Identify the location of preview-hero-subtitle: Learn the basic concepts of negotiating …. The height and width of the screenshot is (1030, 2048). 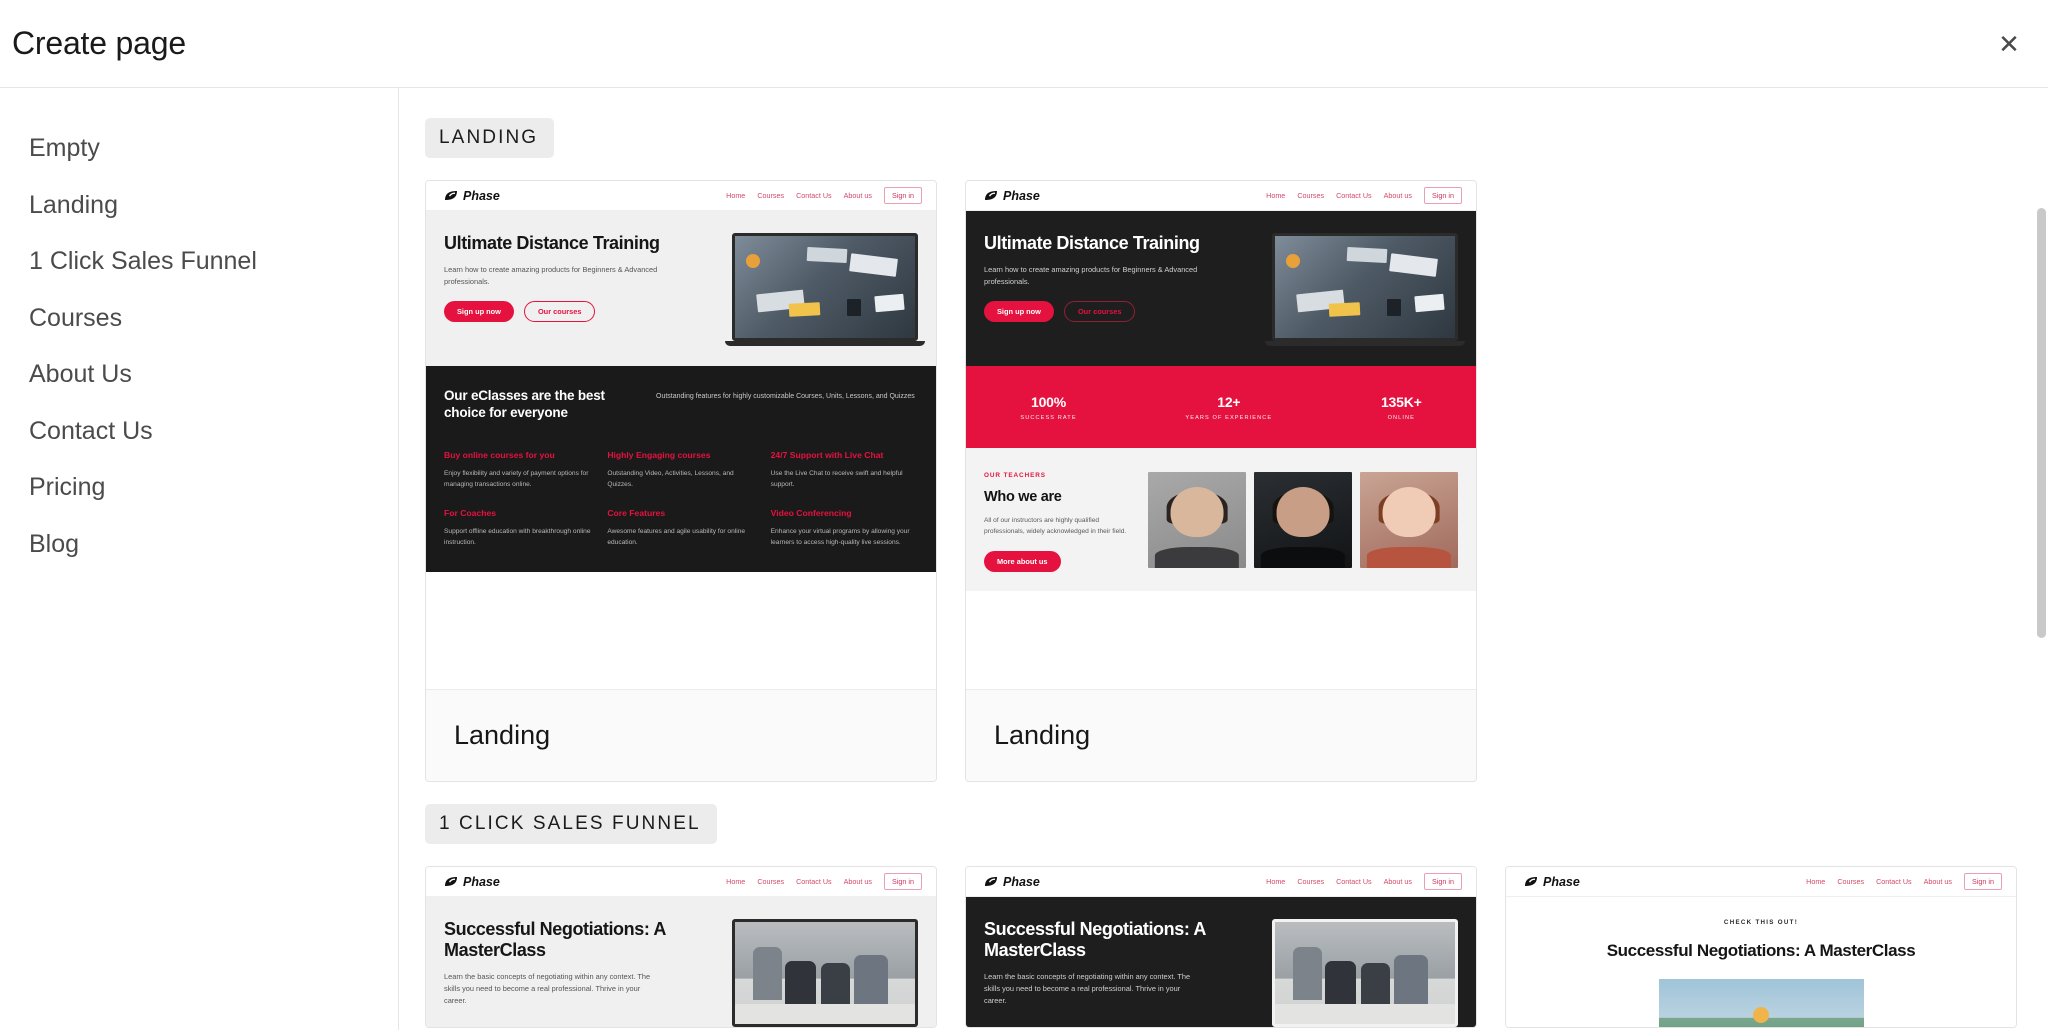
(1087, 988).